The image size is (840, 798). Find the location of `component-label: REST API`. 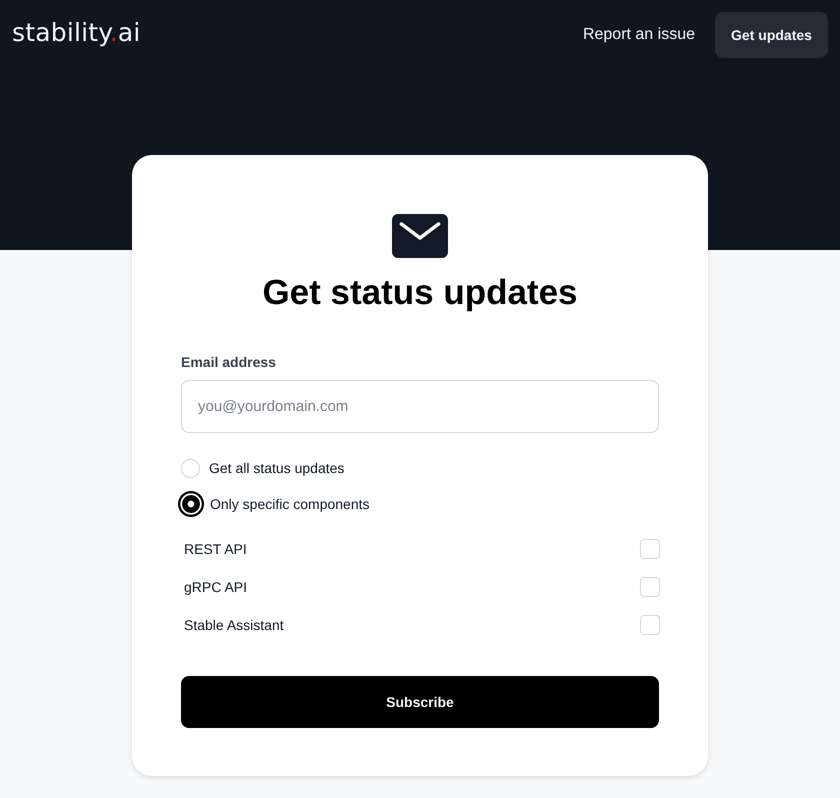

component-label: REST API is located at coordinates (215, 549).